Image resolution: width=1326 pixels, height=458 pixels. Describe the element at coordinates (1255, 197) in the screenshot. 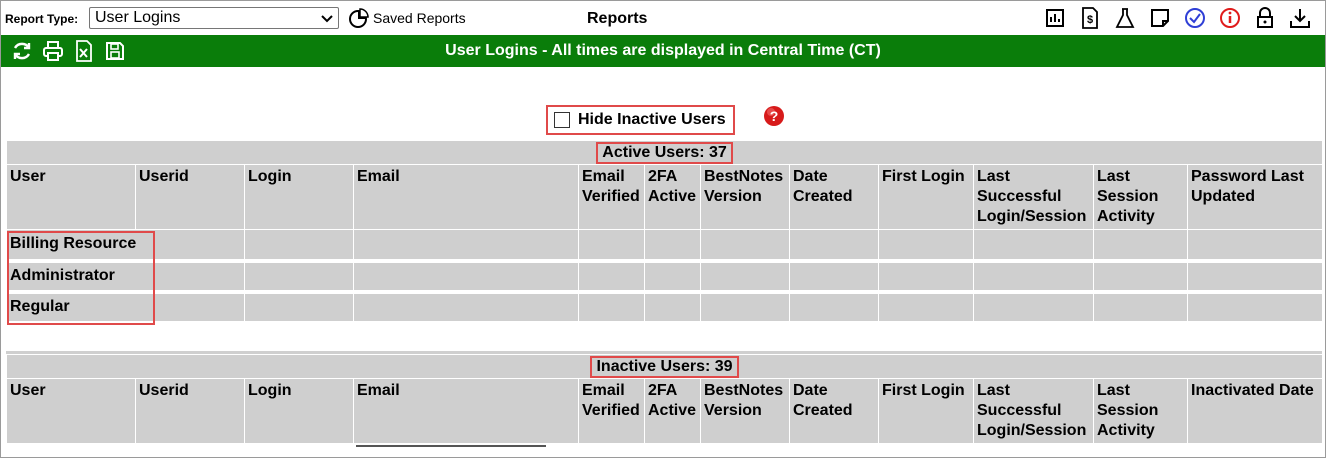

I see `column-header: Password Last Updated` at that location.